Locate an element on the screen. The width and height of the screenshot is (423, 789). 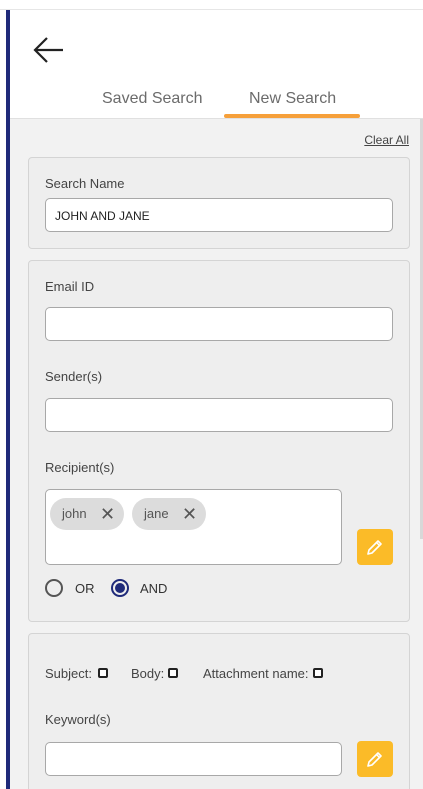
tab-saved-search: Saved Search is located at coordinates (152, 99).